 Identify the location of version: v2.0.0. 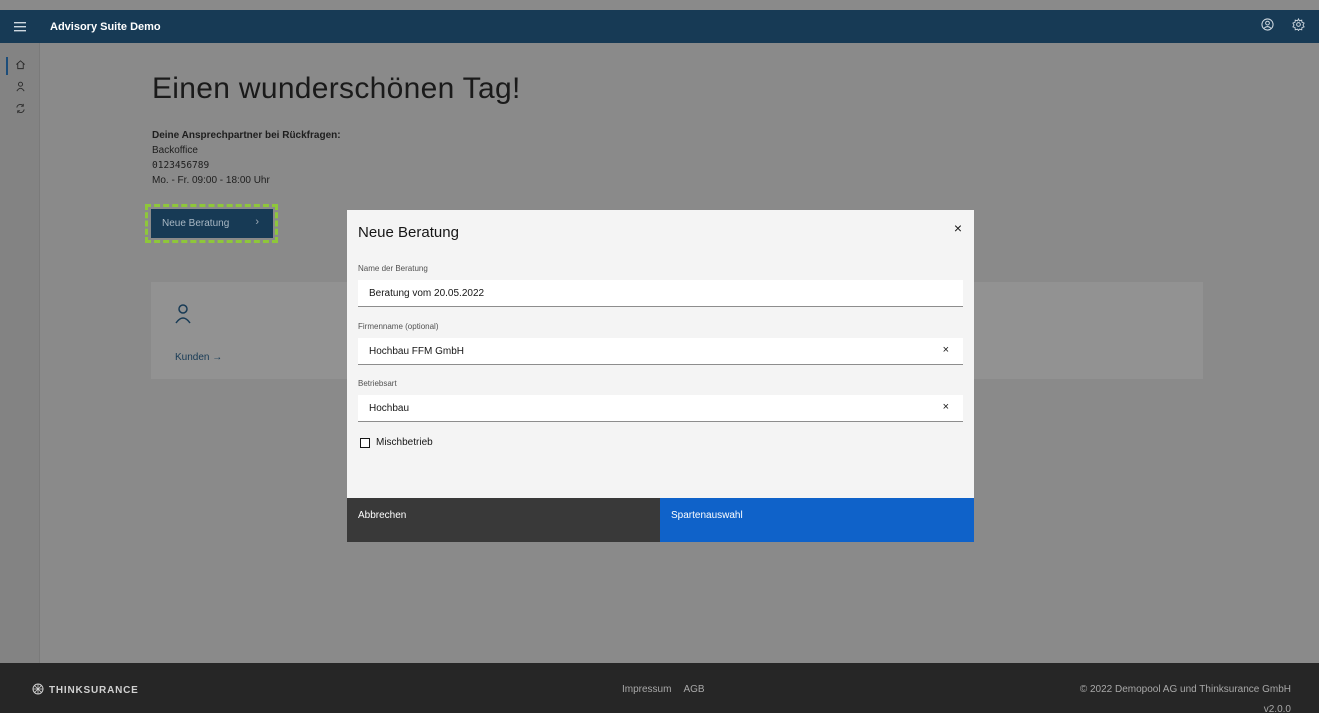
(1277, 708).